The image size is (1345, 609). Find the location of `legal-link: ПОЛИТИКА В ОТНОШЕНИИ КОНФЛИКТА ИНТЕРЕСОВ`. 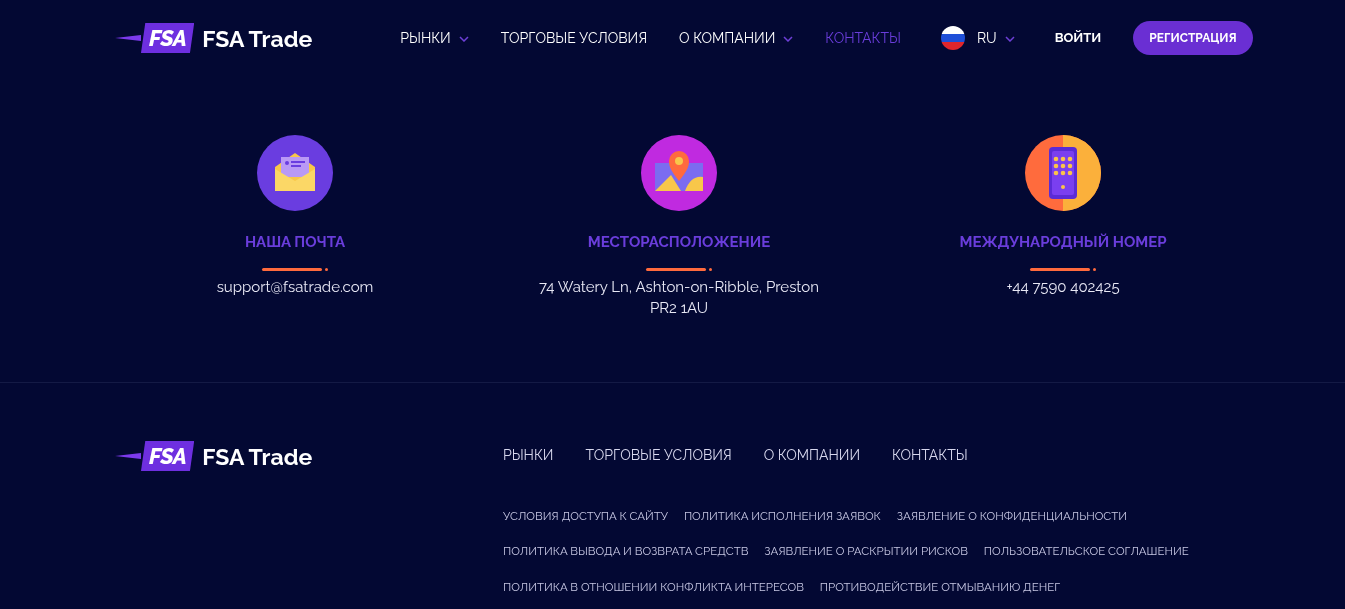

legal-link: ПОЛИТИКА В ОТНОШЕНИИ КОНФЛИКТА ИНТЕРЕСОВ is located at coordinates (653, 587).